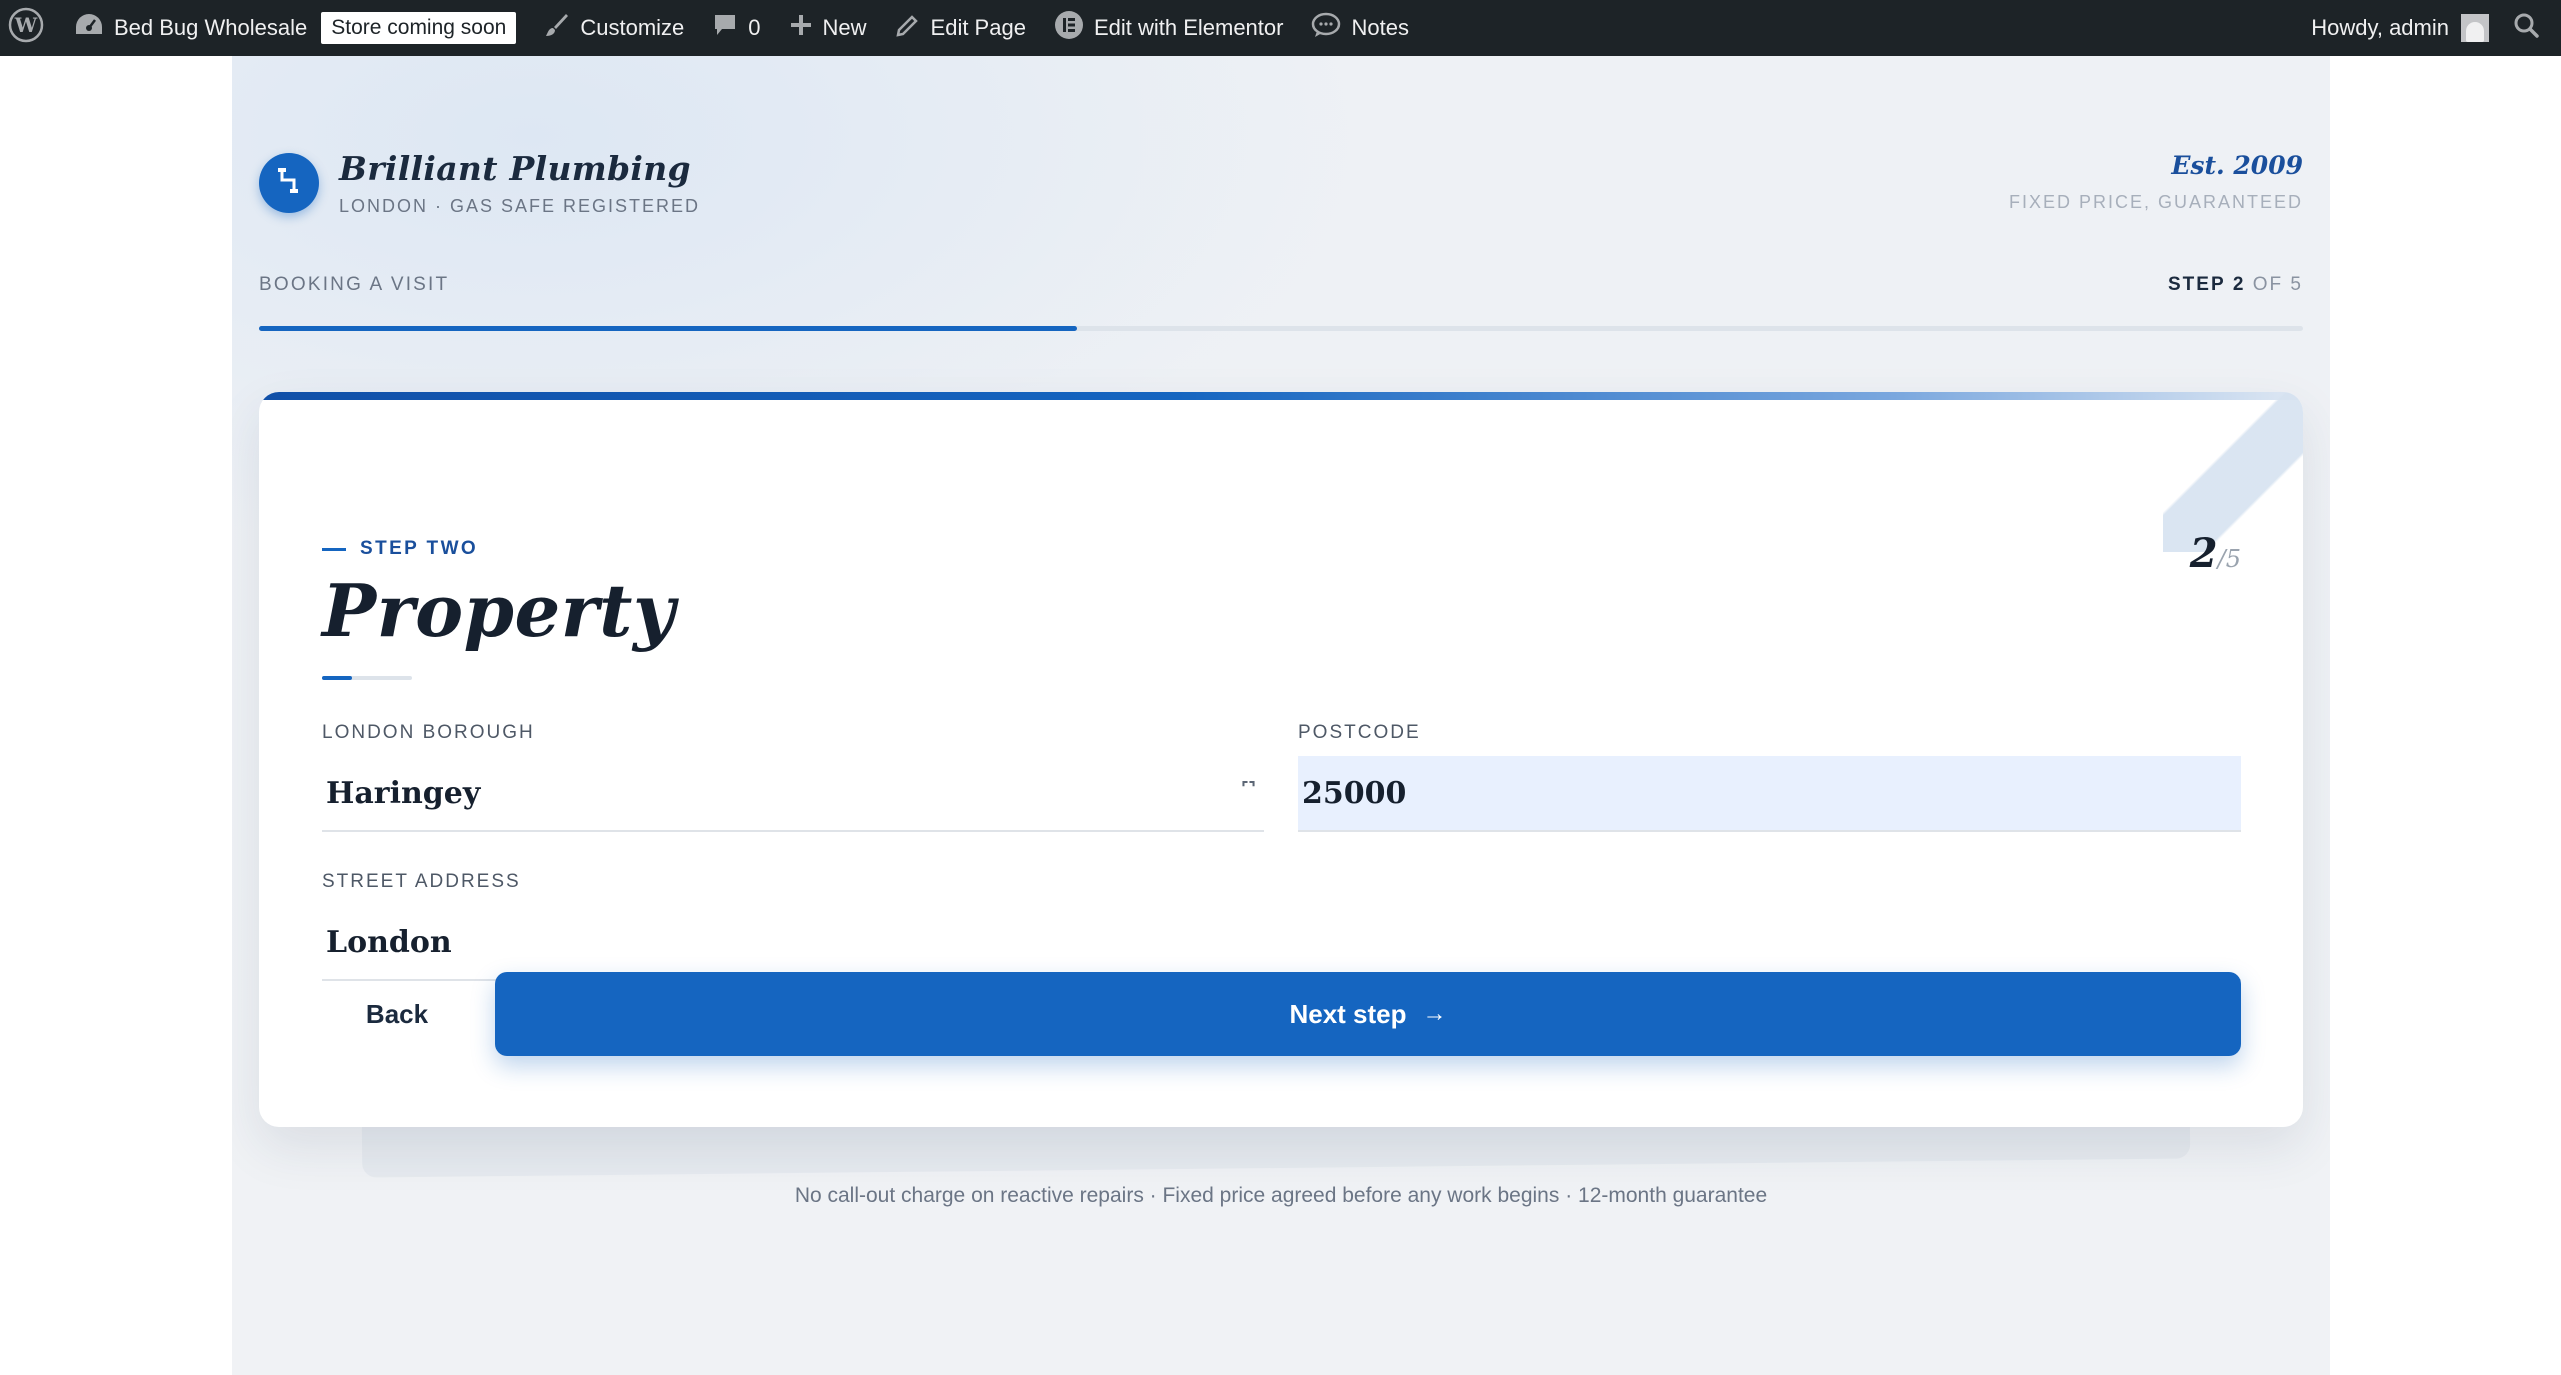 This screenshot has height=1375, width=2561. I want to click on card-accent-line, so click(1281, 396).